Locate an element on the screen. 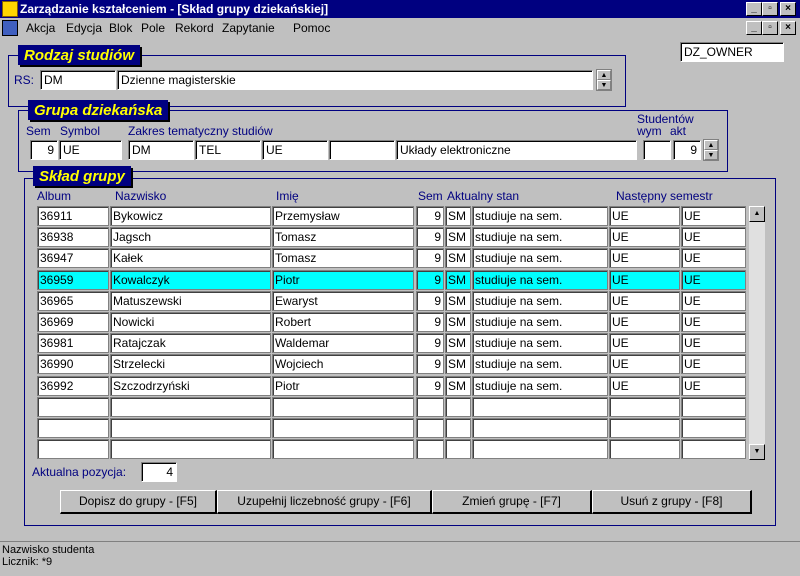  zmien-button: Zmień grupę - [F7] is located at coordinates (512, 502).